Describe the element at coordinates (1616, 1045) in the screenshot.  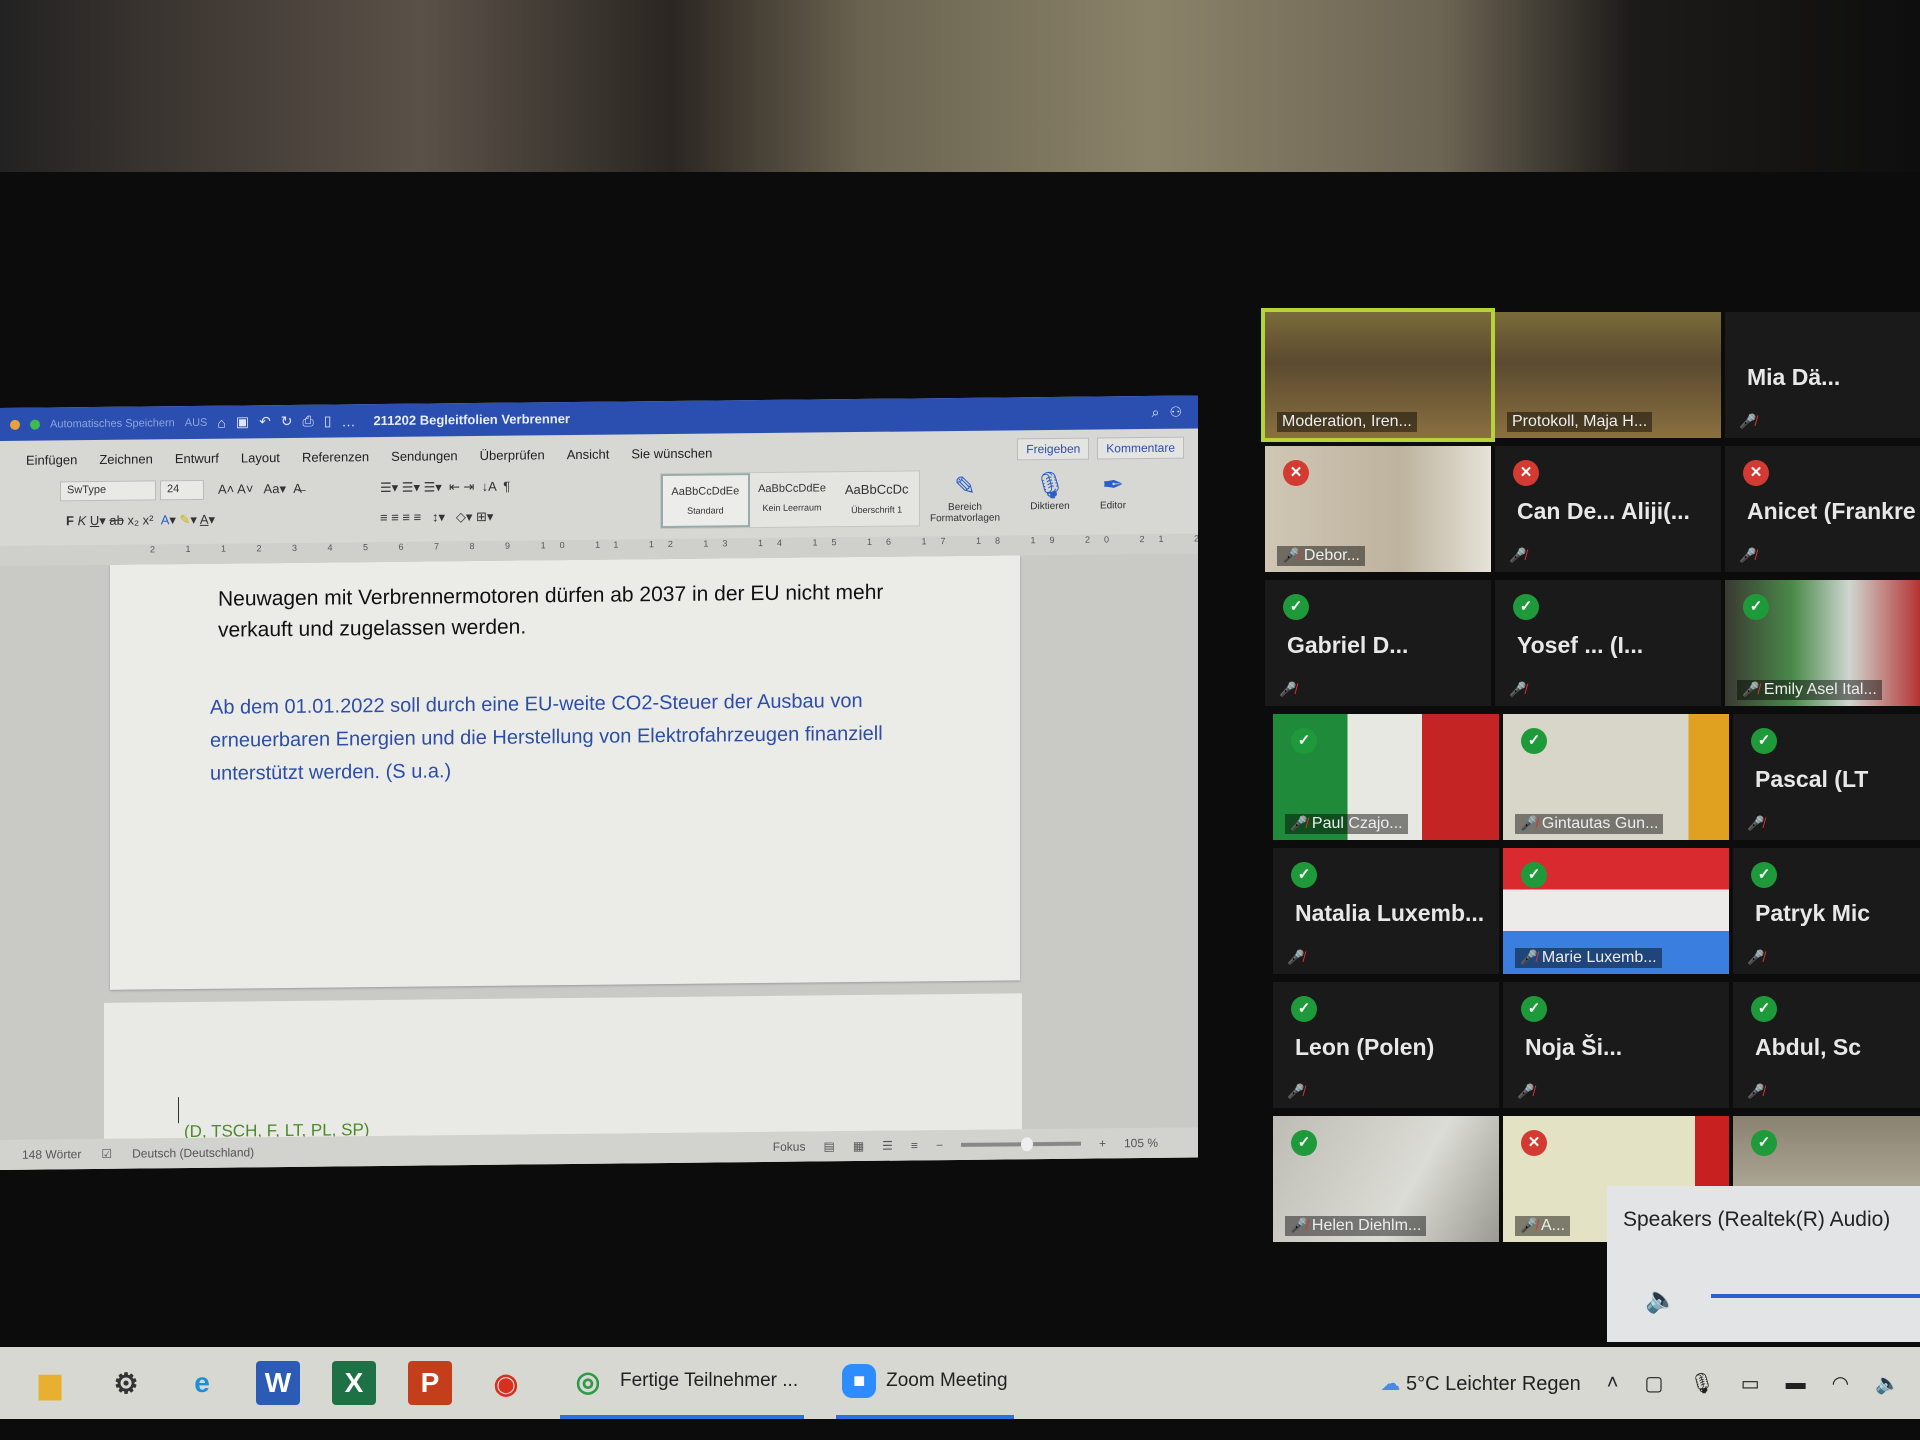
I see `participant-tile: ✓ Noja Ši... 🎤̸` at that location.